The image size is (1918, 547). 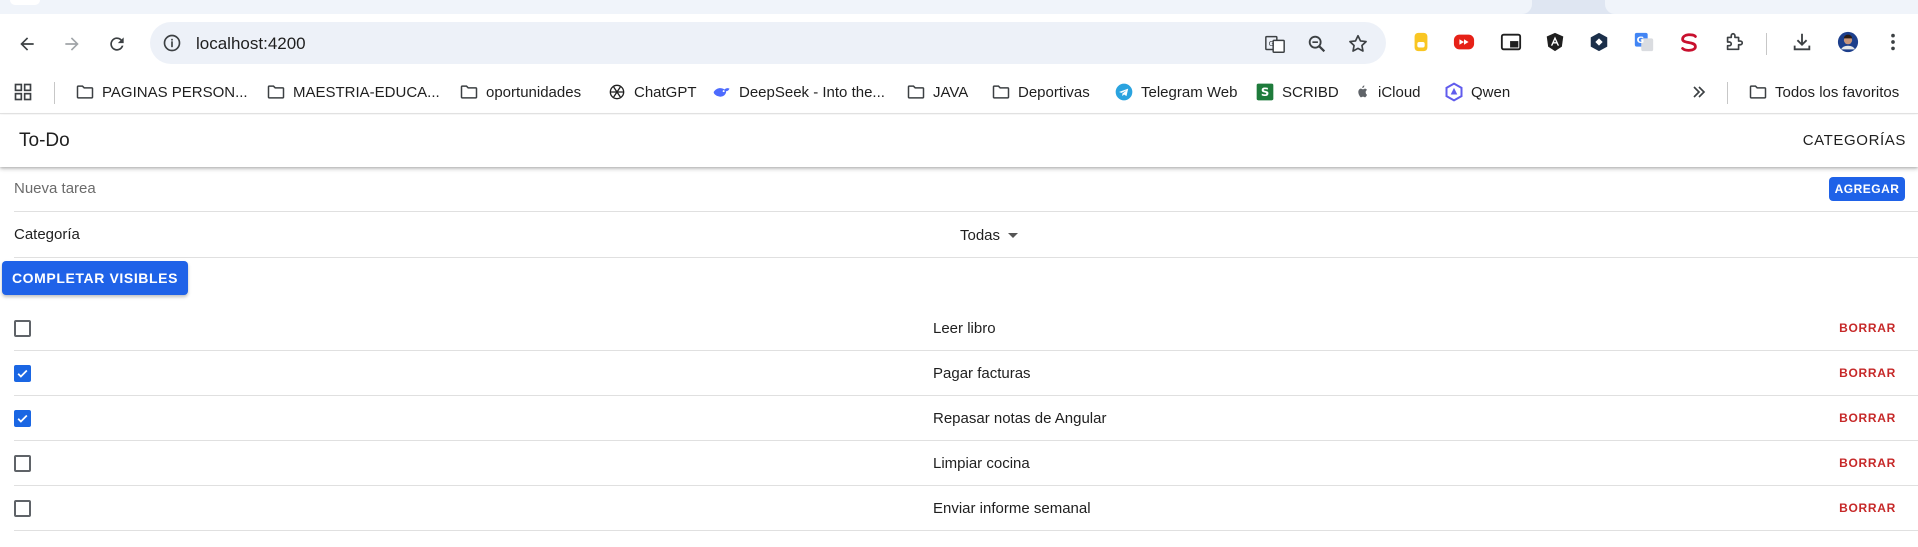 I want to click on extension-angular-icon, so click(x=1555, y=42).